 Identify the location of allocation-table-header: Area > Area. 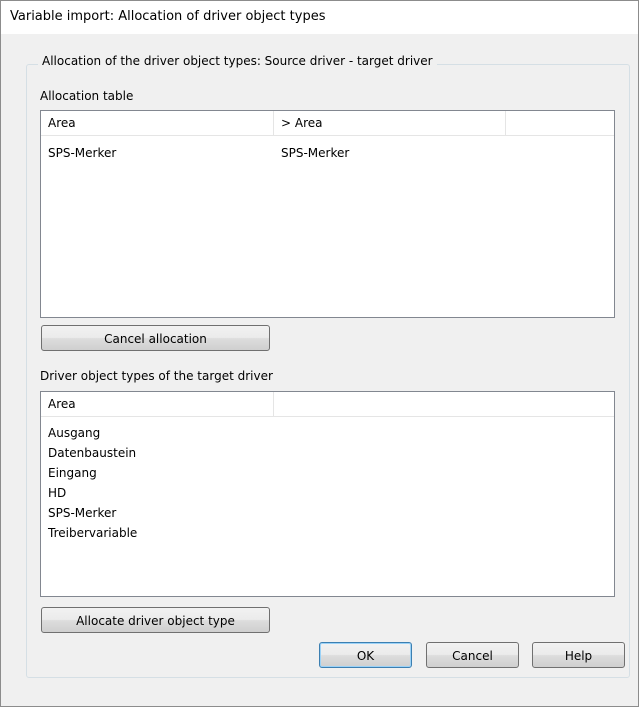
(327, 123).